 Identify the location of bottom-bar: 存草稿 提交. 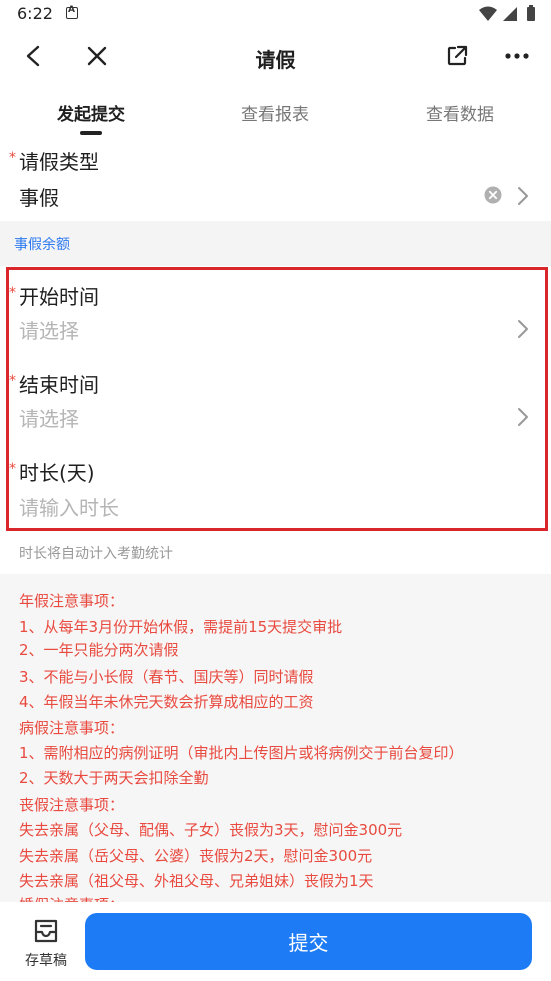
(275, 941).